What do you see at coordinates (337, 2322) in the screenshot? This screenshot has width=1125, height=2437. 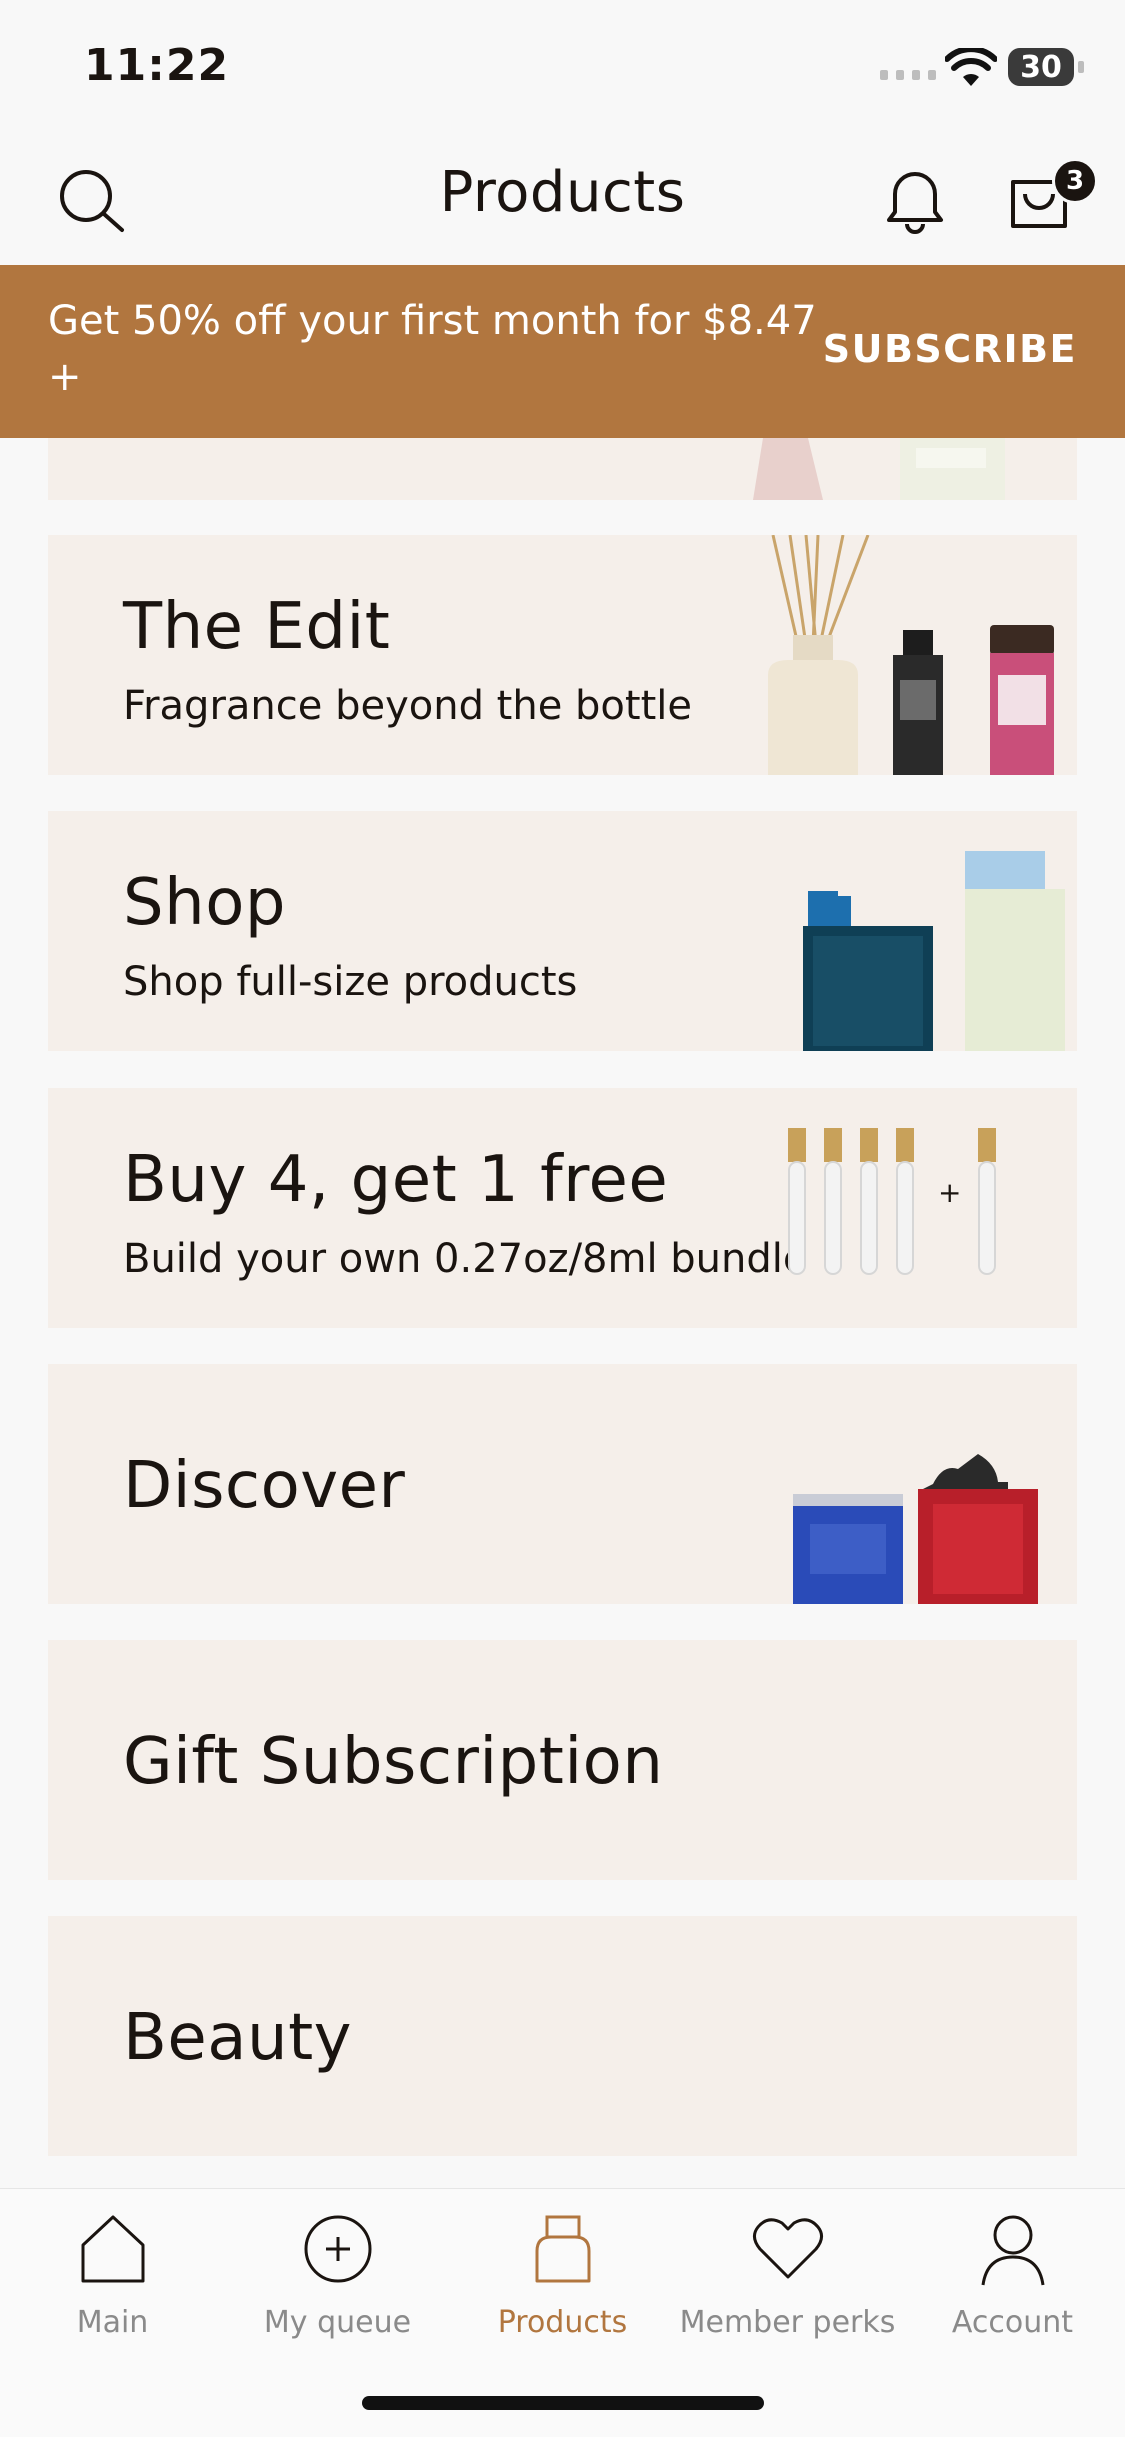 I see `tab-label: My queue` at bounding box center [337, 2322].